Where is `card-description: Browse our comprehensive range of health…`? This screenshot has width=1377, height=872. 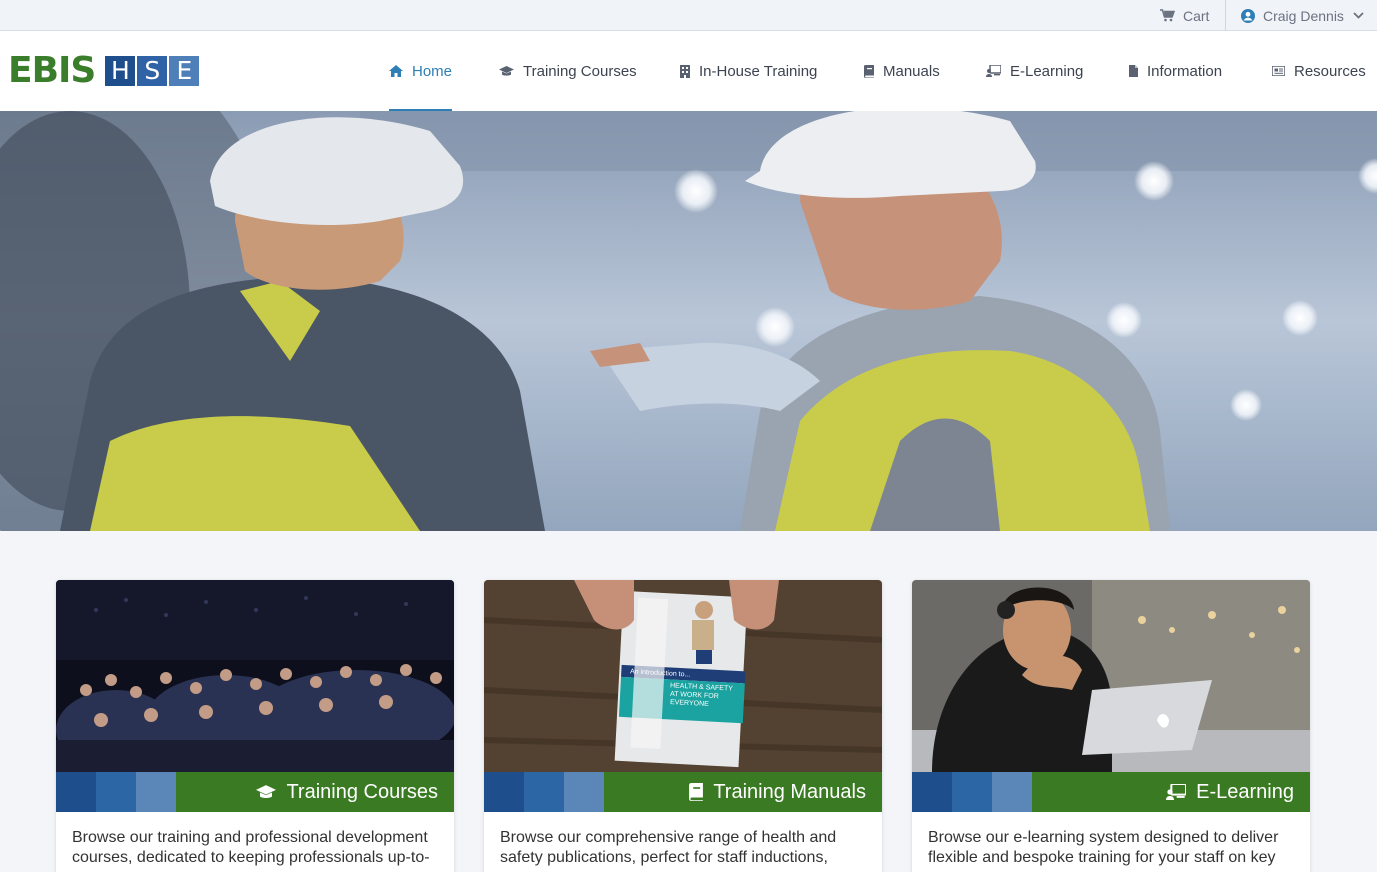 card-description: Browse our comprehensive range of health… is located at coordinates (668, 847).